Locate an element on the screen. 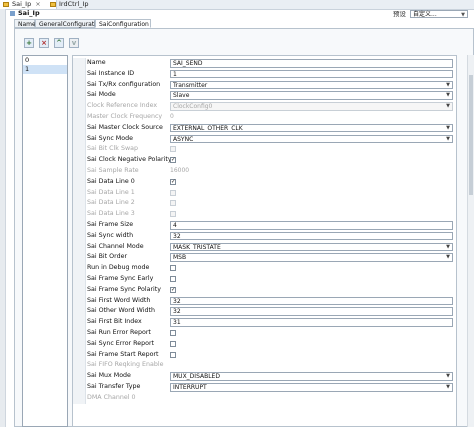  scrollbar-thumb is located at coordinates (471, 135).